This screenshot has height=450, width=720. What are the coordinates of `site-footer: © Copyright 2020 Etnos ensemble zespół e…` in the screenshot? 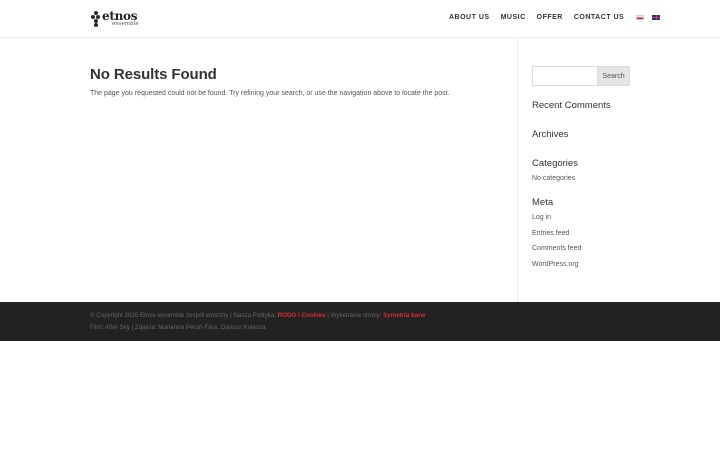 It's located at (360, 321).